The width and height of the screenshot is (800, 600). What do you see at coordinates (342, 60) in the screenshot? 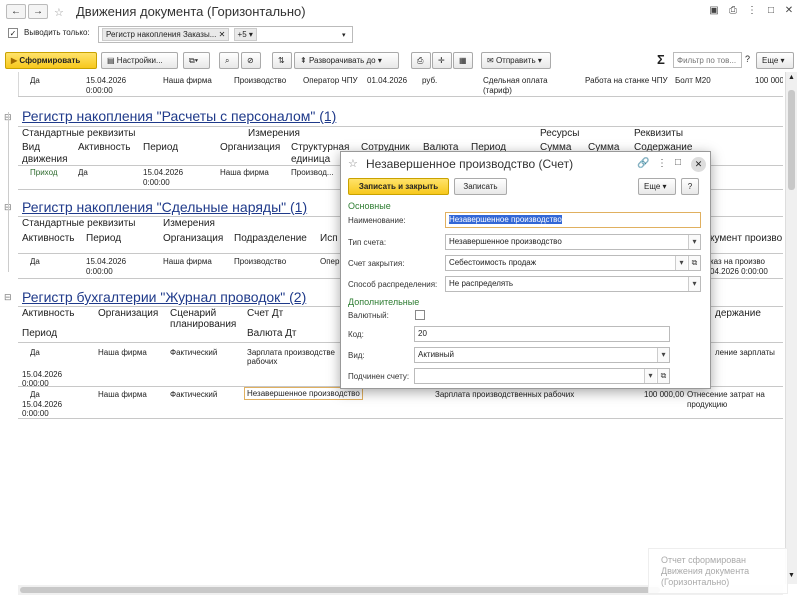
I see `expand-to-label: Разворачивать до` at bounding box center [342, 60].